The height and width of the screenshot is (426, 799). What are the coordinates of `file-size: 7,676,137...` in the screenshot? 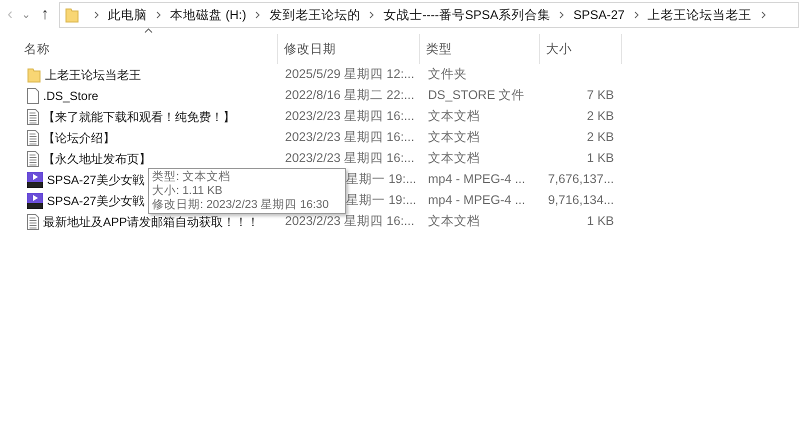 It's located at (581, 179).